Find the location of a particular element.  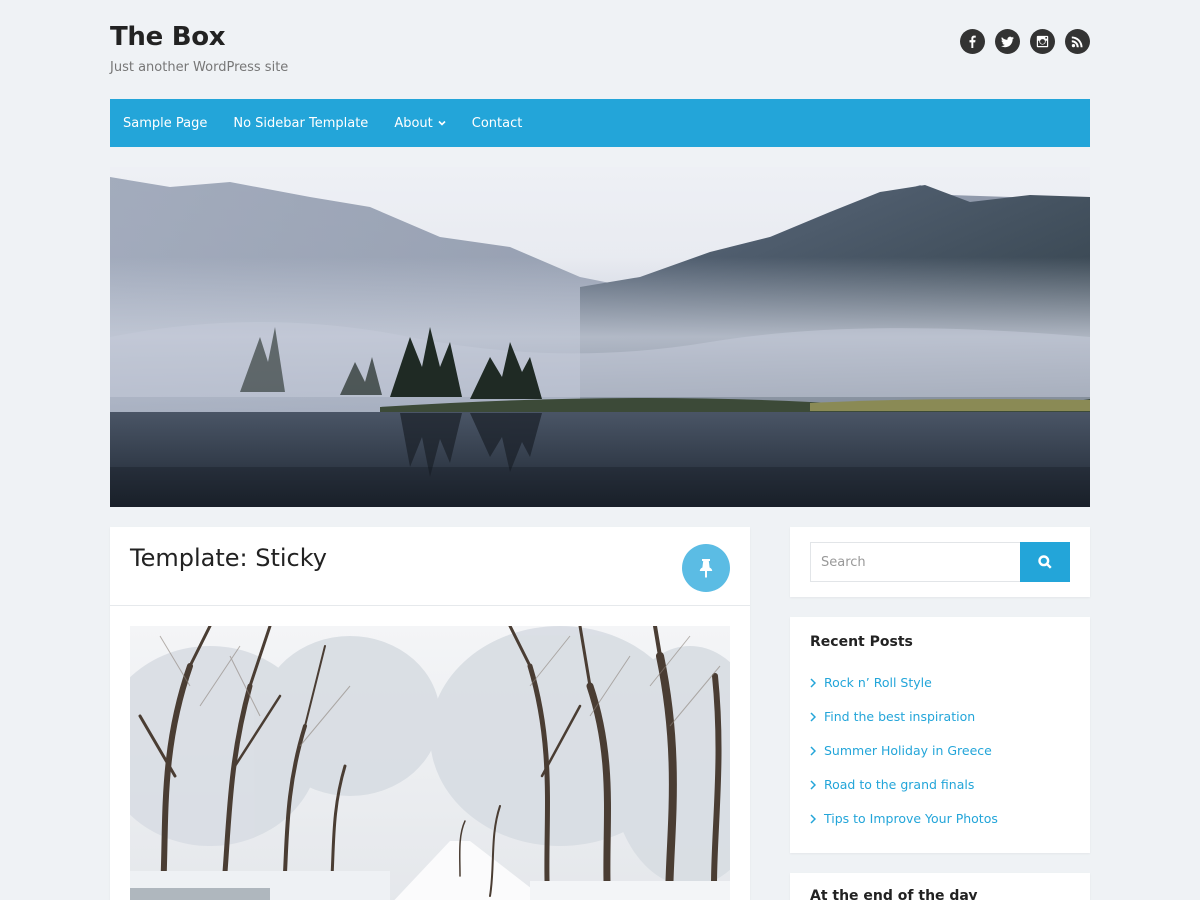

search-input is located at coordinates (915, 562).